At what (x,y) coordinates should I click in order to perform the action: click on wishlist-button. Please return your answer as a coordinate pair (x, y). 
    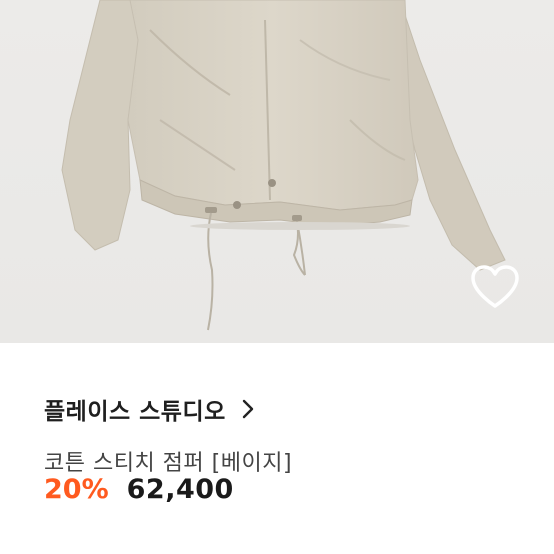
    Looking at the image, I should click on (495, 287).